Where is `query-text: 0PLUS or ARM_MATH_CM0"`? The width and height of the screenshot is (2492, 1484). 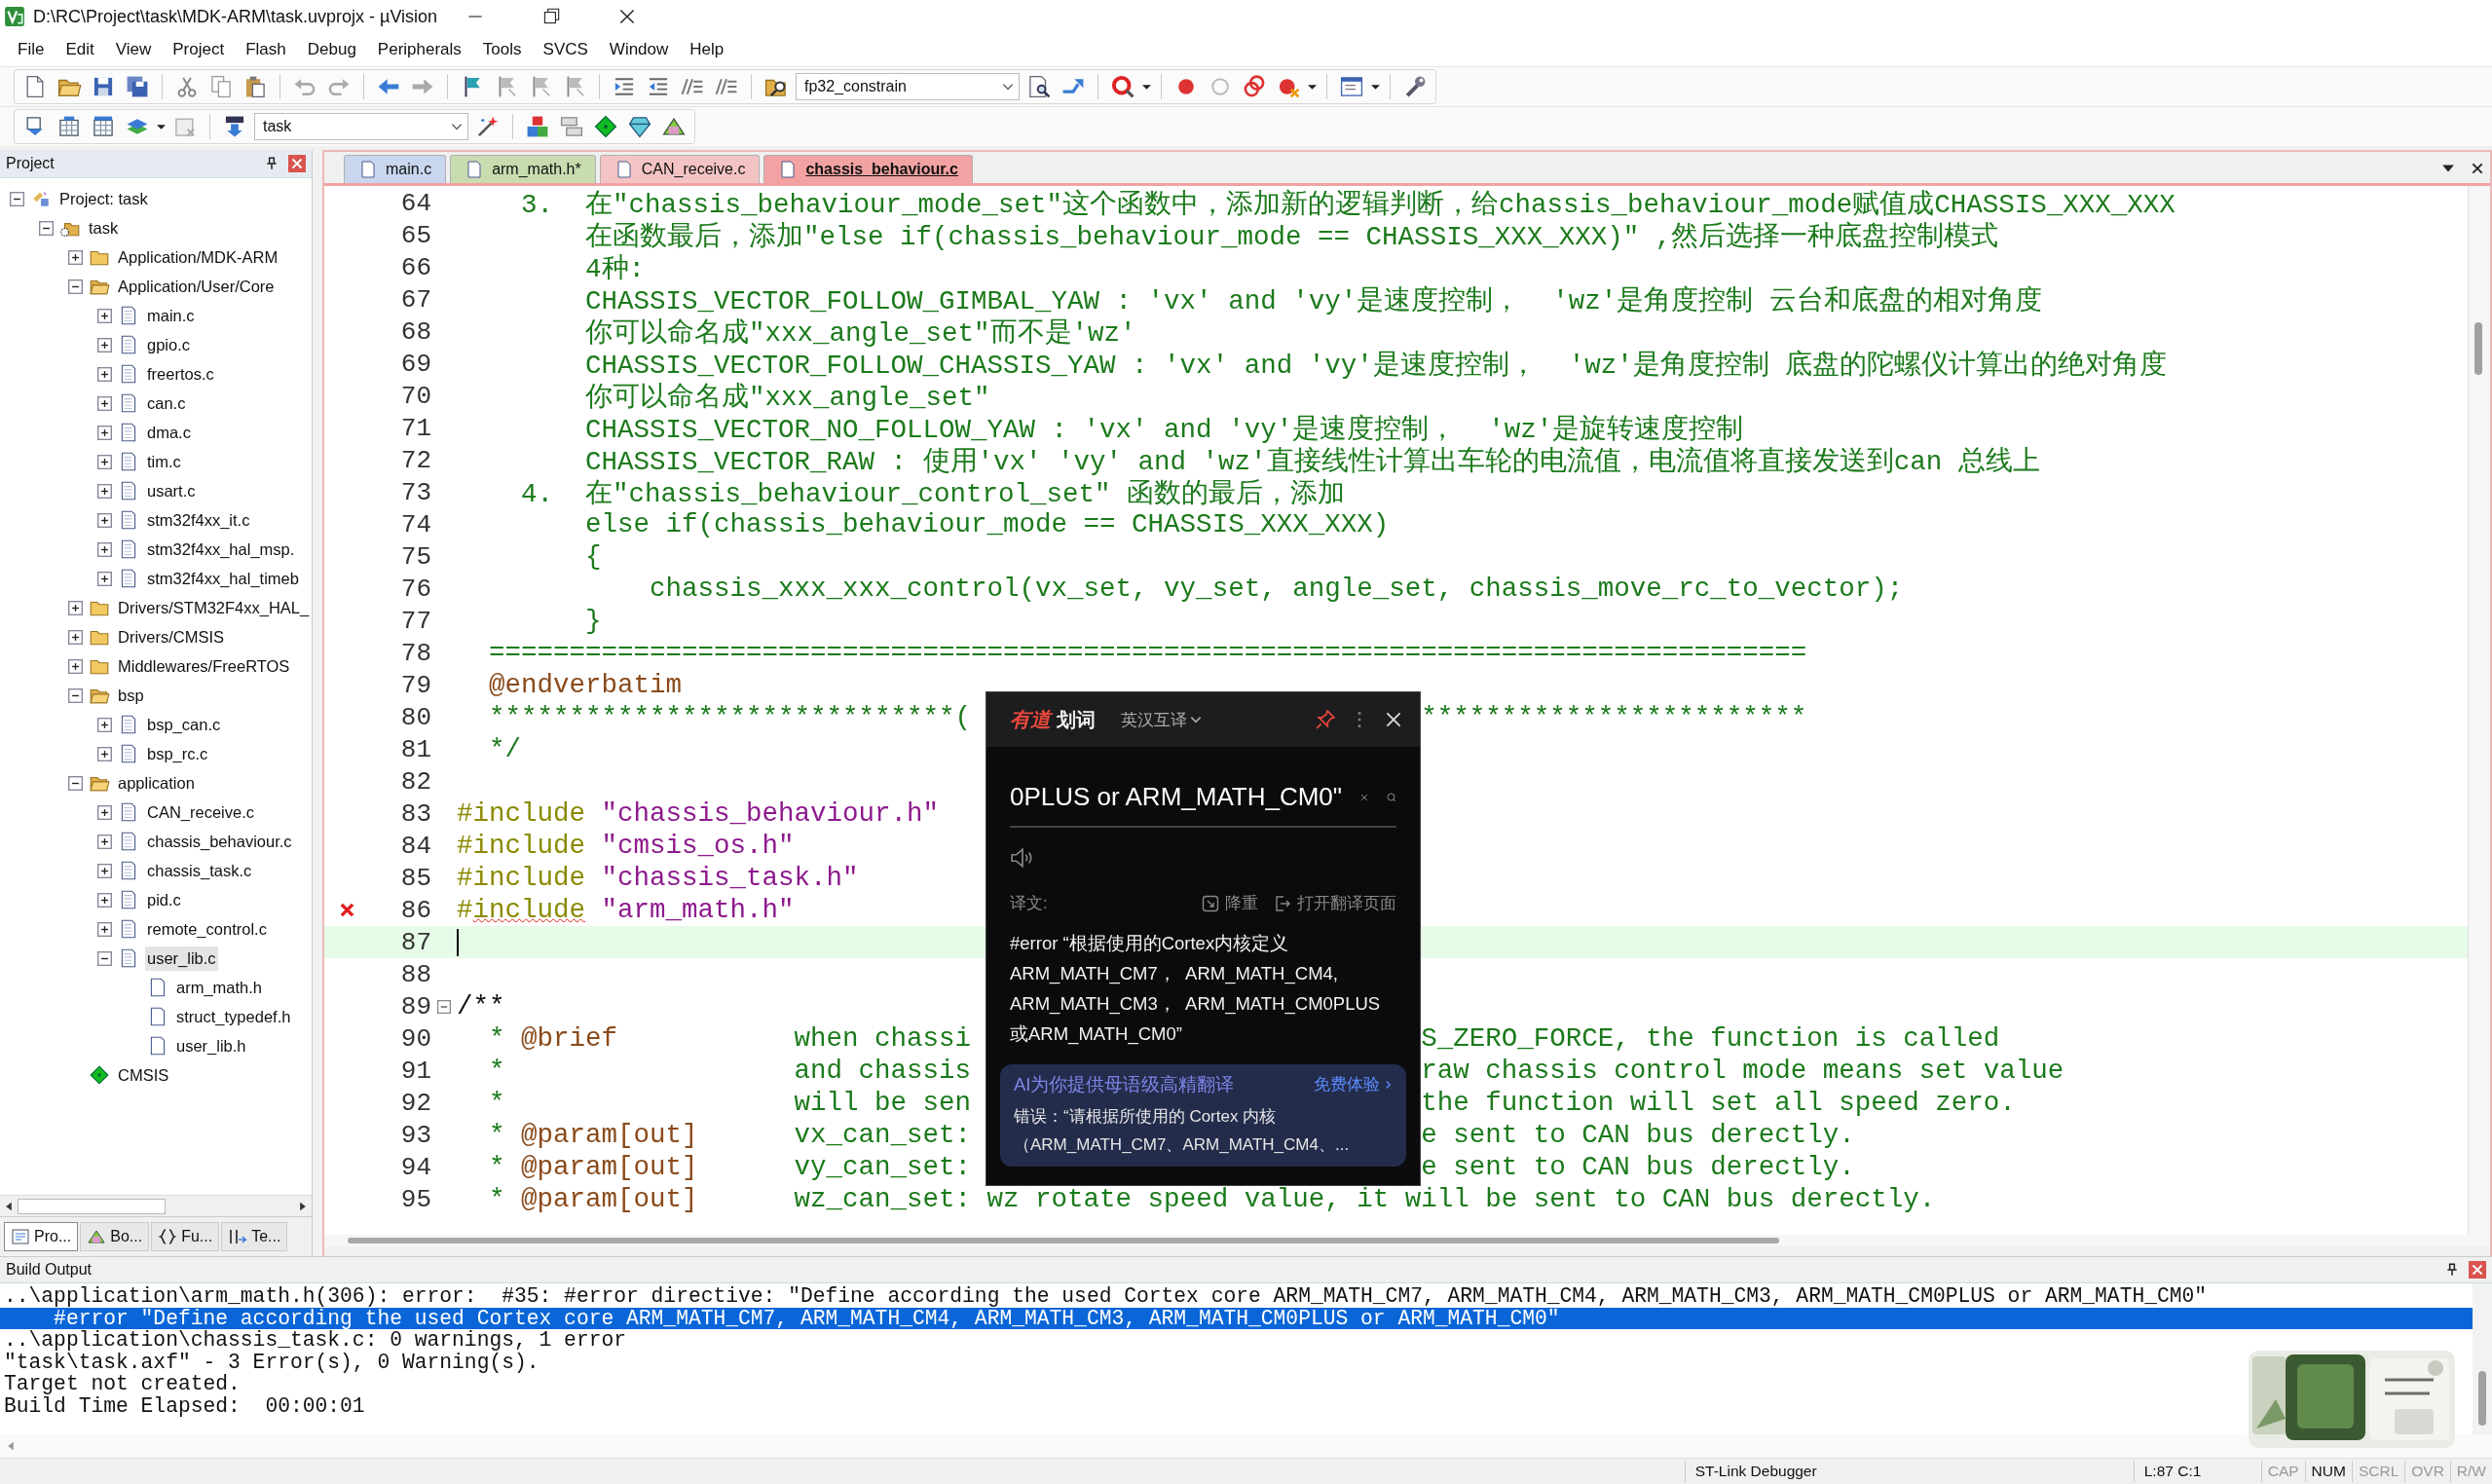 query-text: 0PLUS or ARM_MATH_CM0" is located at coordinates (1176, 797).